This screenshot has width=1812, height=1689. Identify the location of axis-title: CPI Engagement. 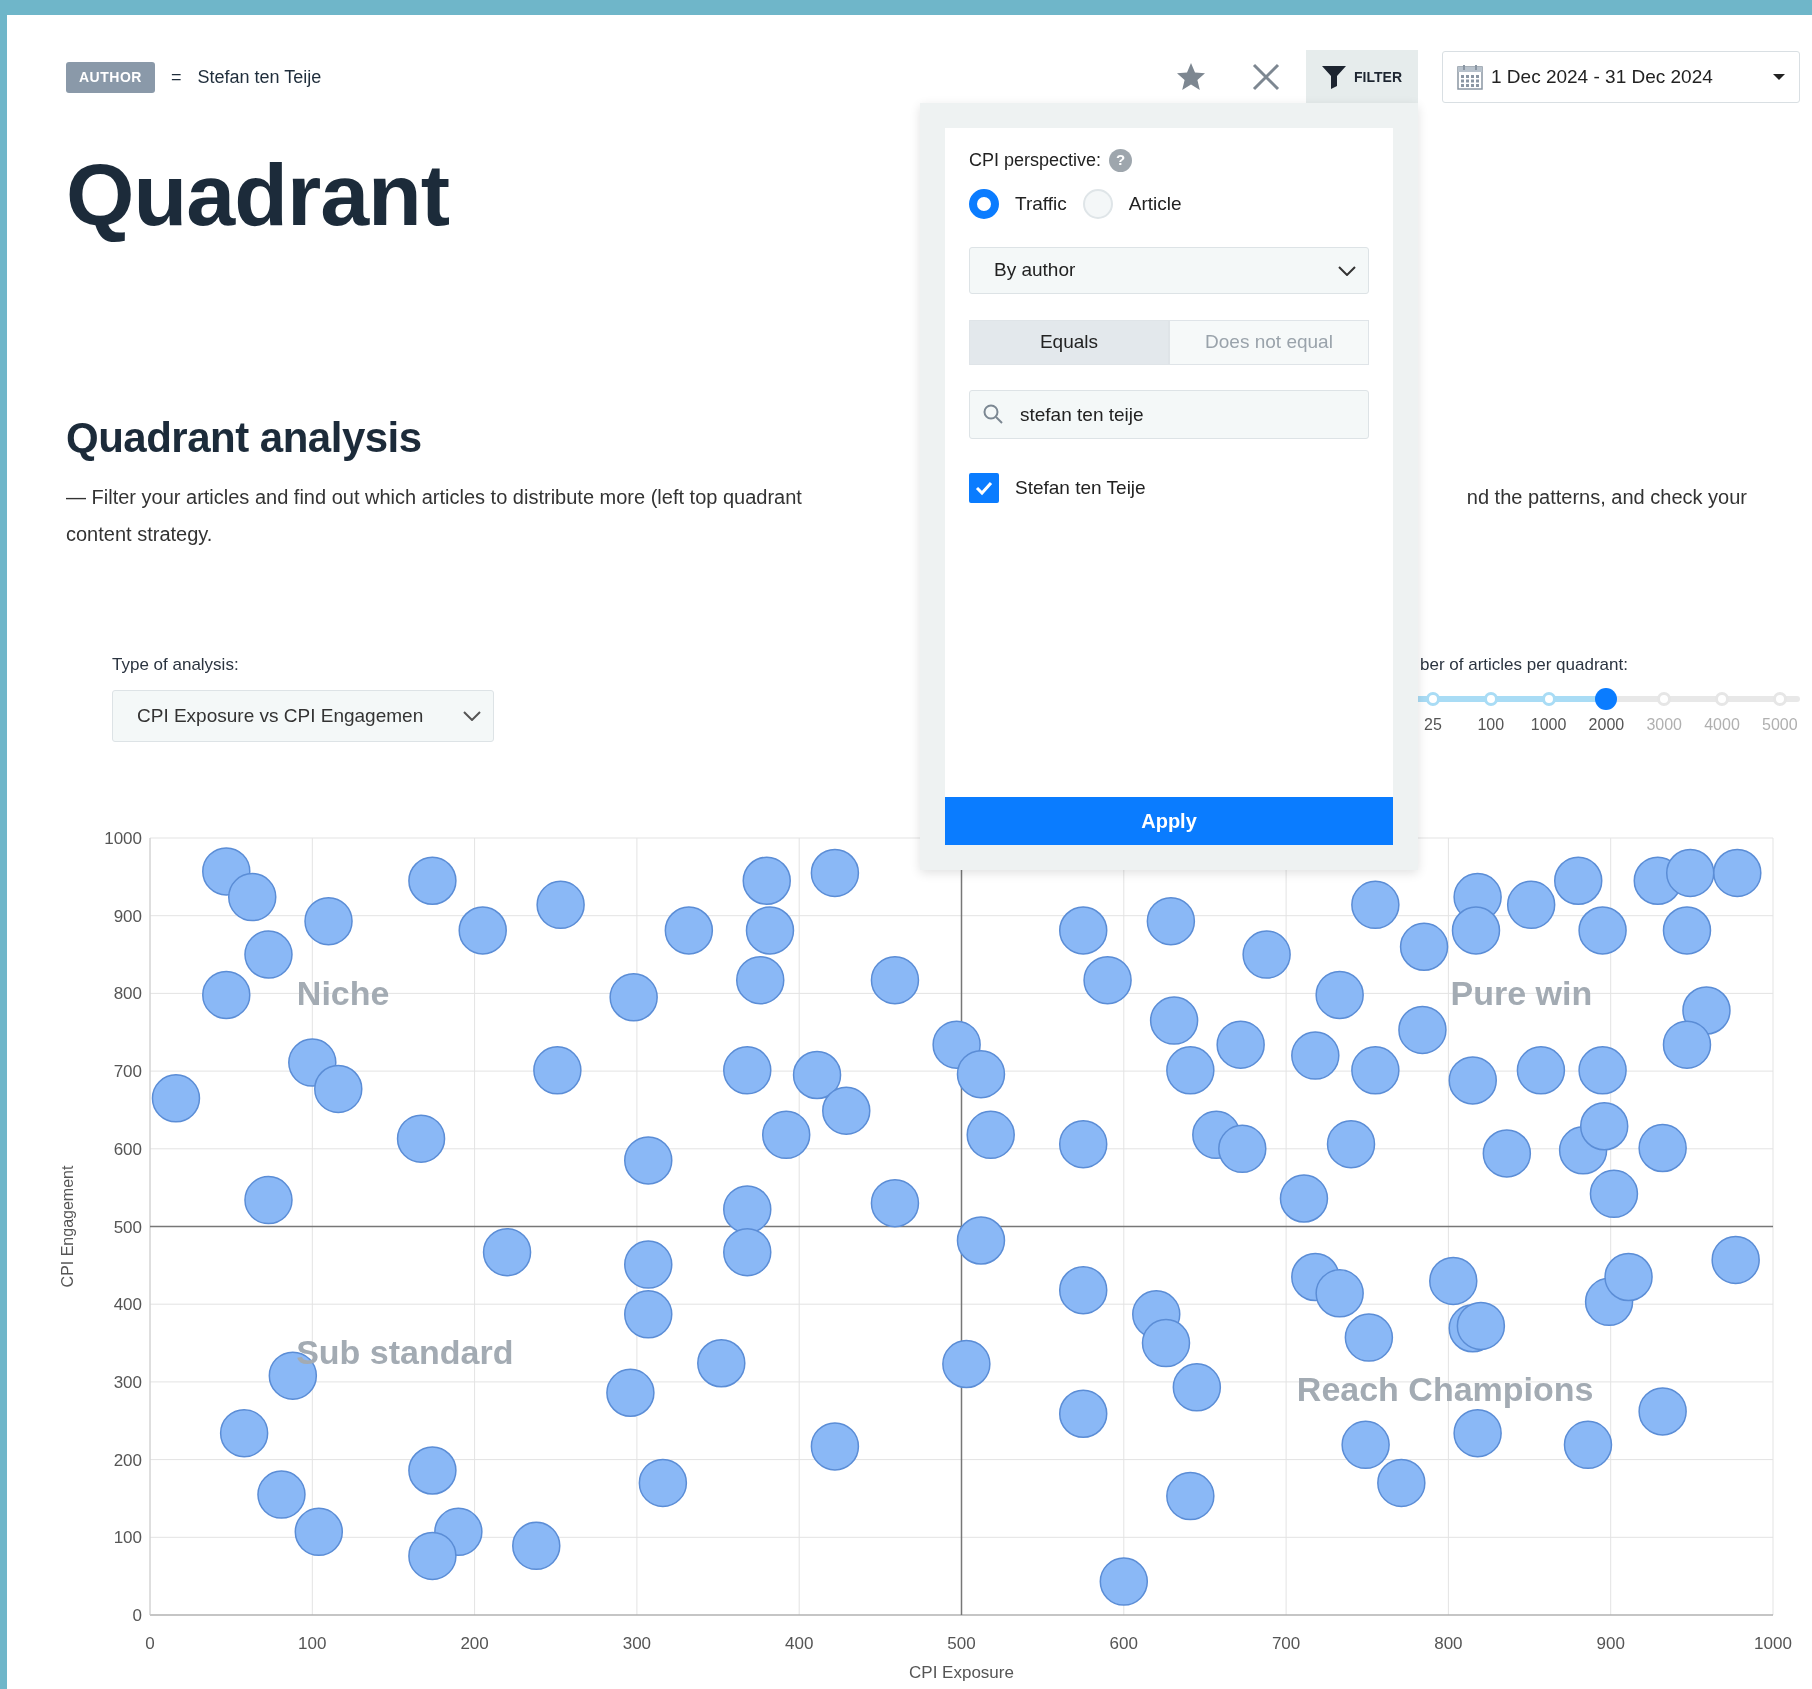
(67, 1226).